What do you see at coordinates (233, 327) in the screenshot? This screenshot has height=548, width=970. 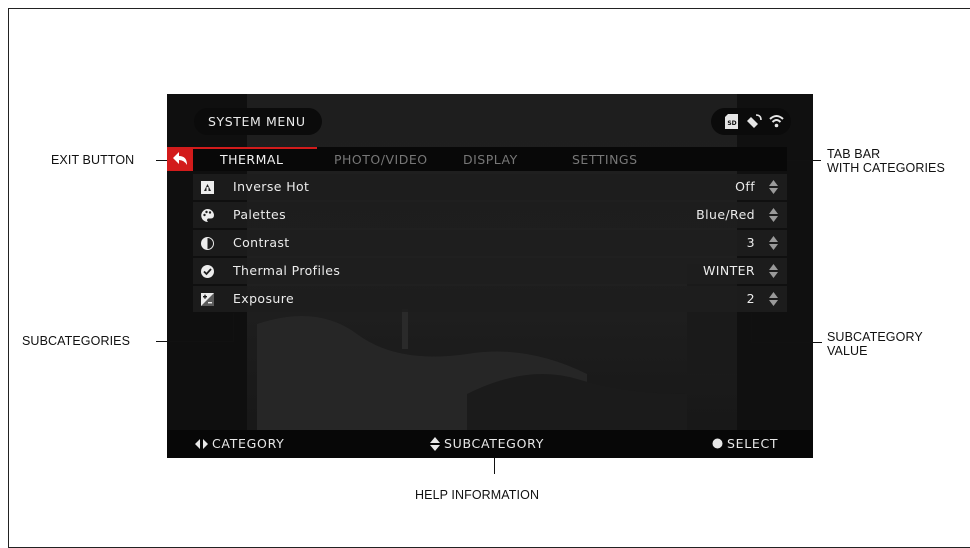 I see `leader-line-subcategories-v` at bounding box center [233, 327].